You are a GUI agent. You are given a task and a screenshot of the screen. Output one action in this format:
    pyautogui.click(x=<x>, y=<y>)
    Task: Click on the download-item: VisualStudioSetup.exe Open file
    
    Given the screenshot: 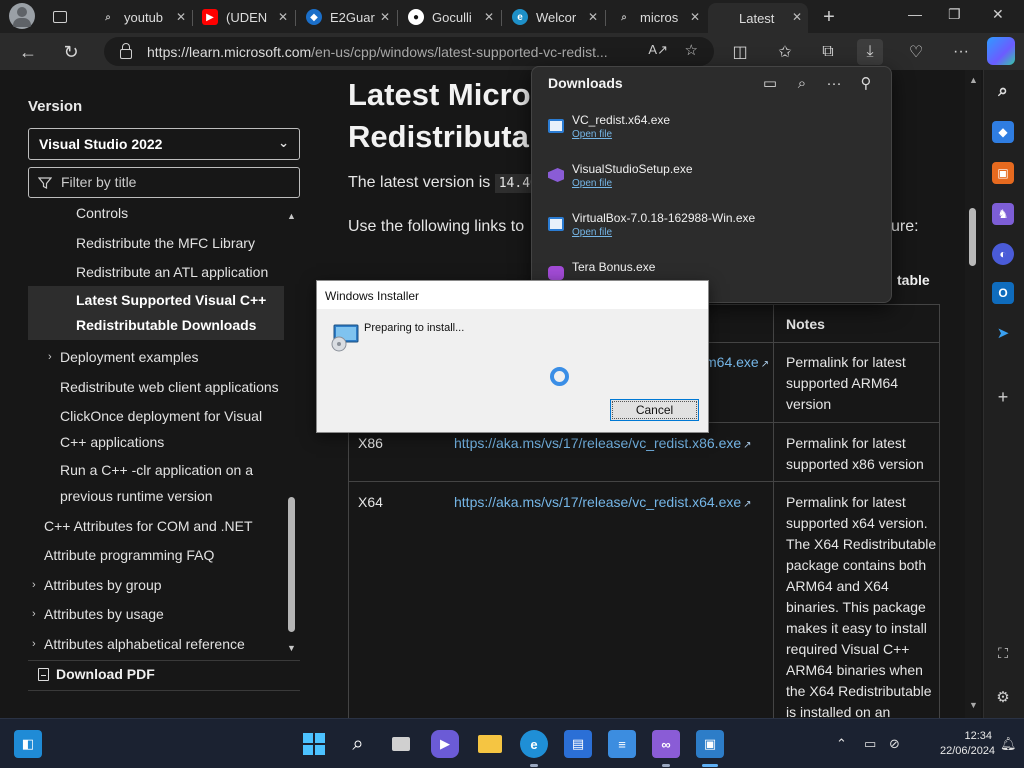 What is the action you would take?
    pyautogui.click(x=711, y=186)
    